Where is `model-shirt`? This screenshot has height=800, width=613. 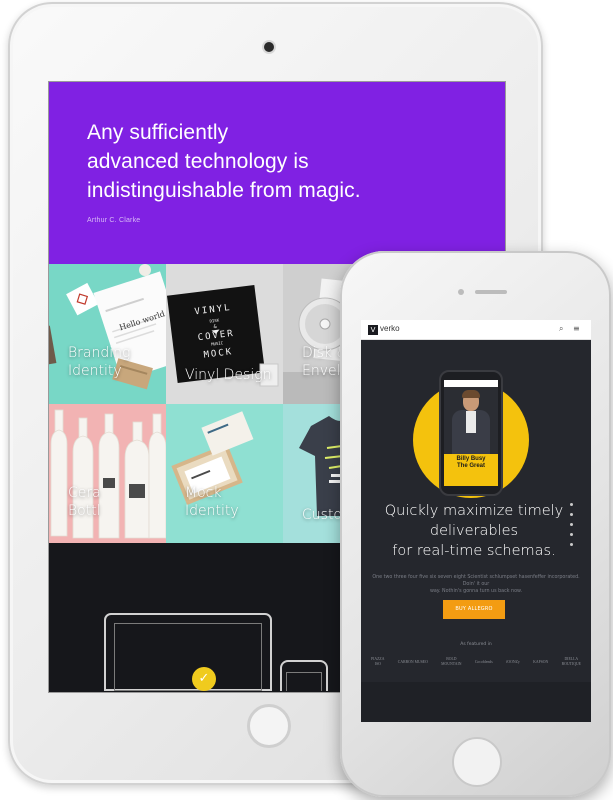 model-shirt is located at coordinates (471, 422).